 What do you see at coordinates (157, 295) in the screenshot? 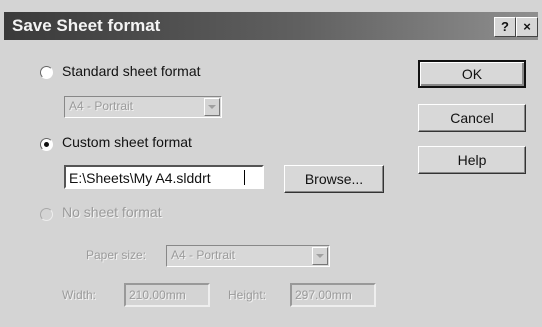
I see `width-value: 210.00mm` at bounding box center [157, 295].